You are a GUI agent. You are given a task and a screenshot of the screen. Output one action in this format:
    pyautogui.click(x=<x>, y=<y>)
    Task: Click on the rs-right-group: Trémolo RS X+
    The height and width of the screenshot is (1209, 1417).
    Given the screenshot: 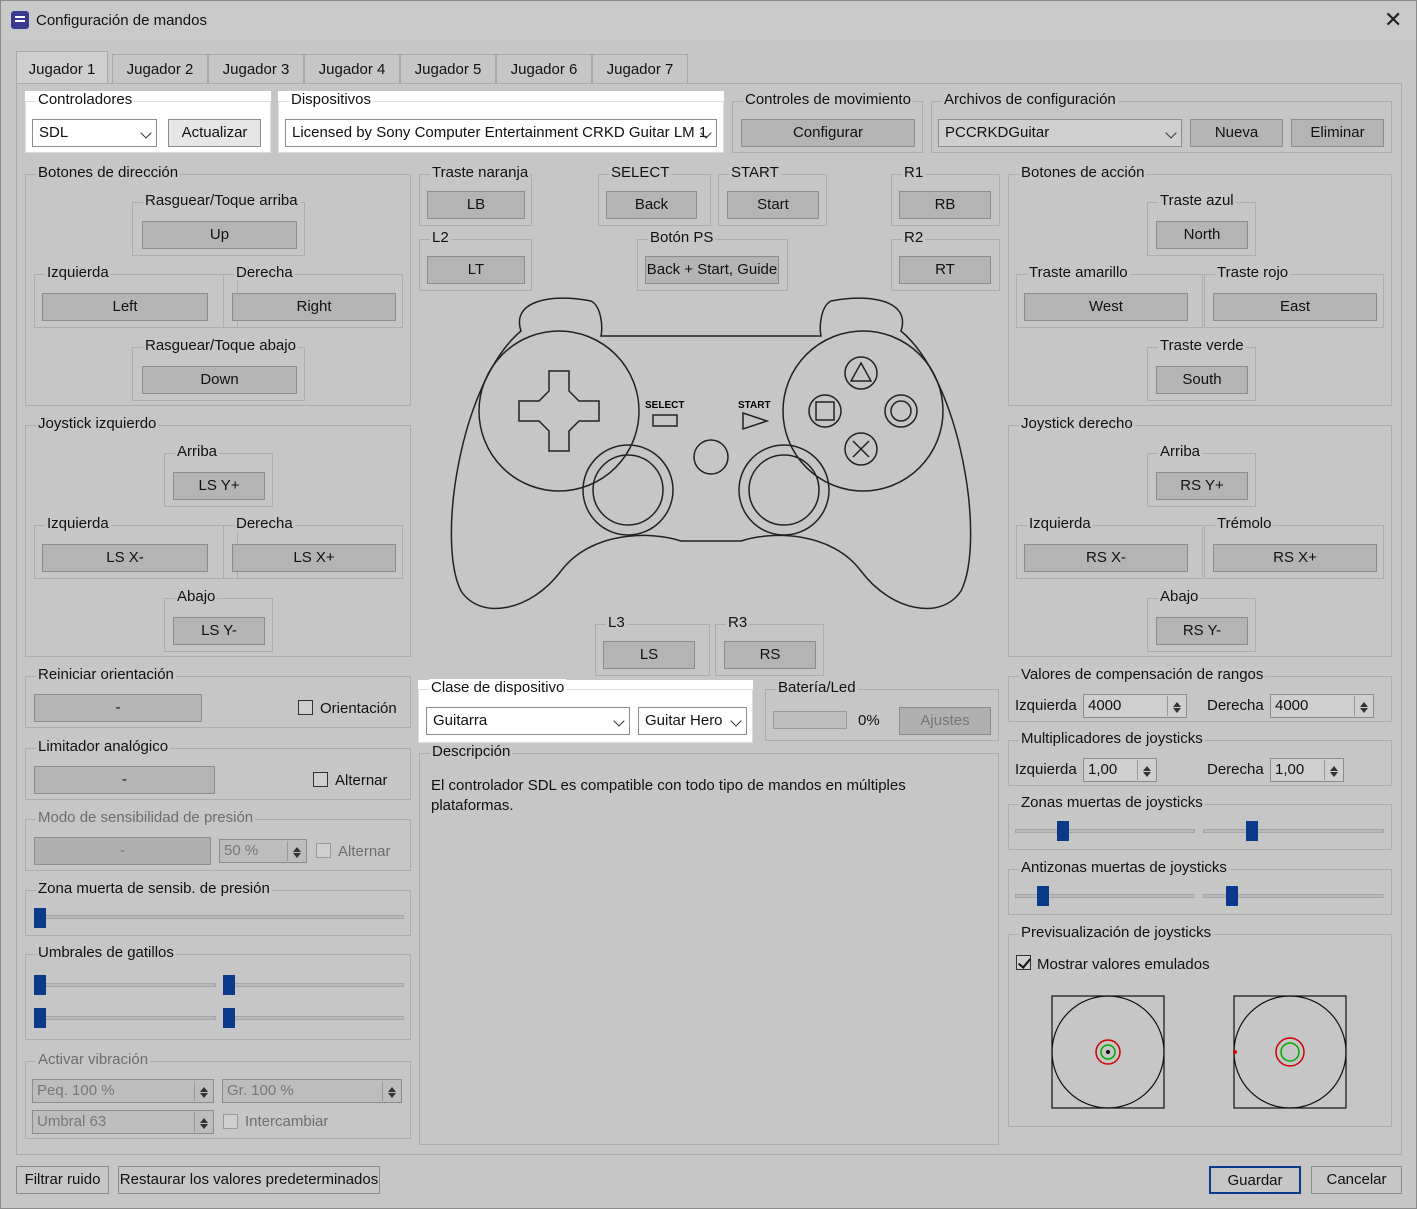 What is the action you would take?
    pyautogui.click(x=1294, y=547)
    